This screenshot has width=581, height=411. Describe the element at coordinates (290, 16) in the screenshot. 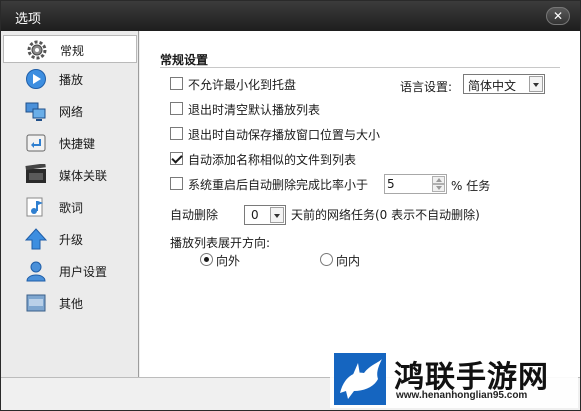

I see `title-bar: 选项 ✕` at that location.